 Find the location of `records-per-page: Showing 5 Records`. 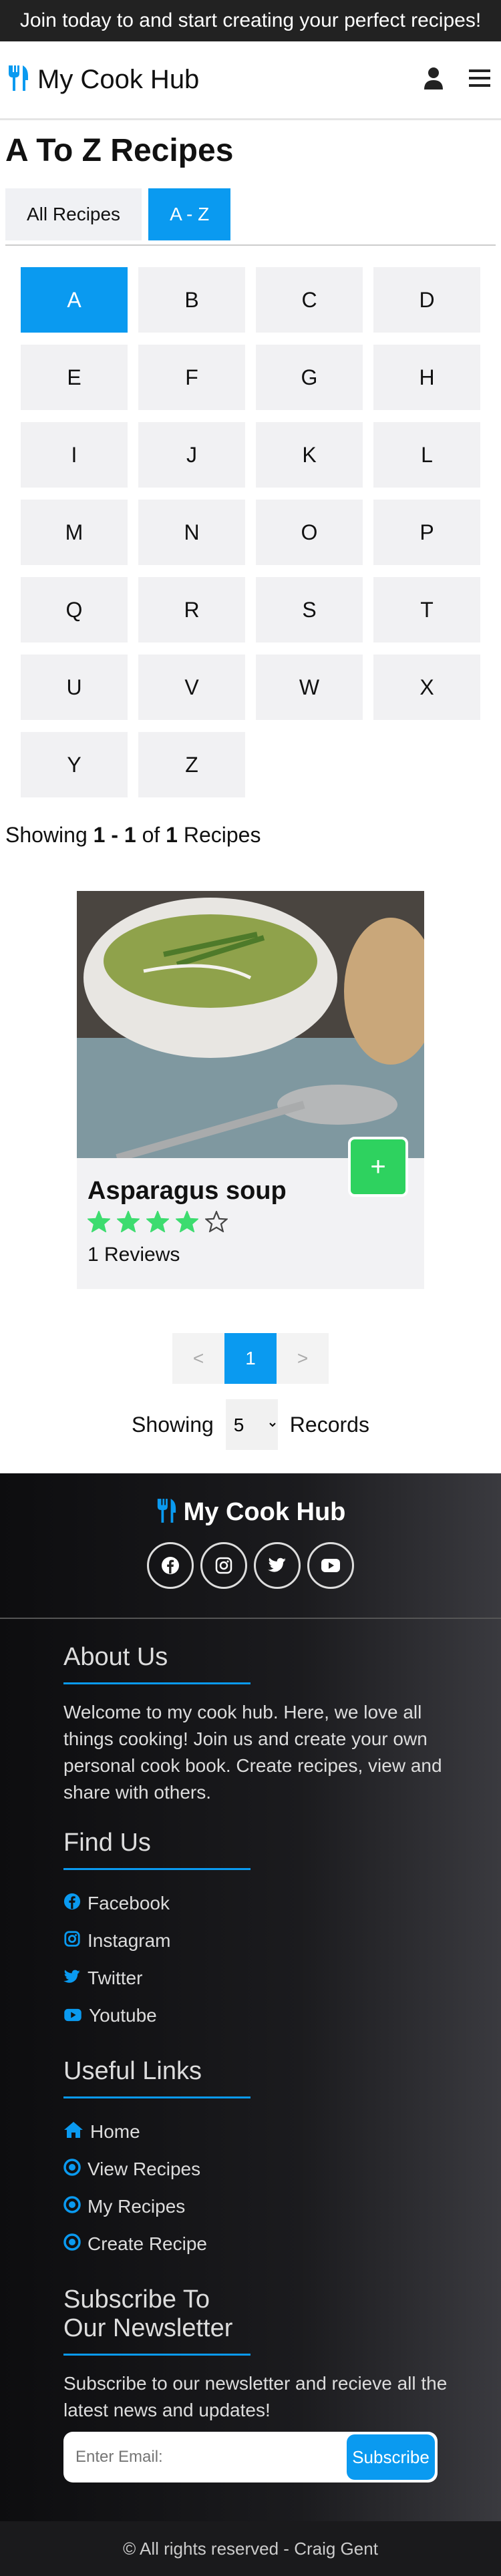

records-per-page: Showing 5 Records is located at coordinates (251, 1424).